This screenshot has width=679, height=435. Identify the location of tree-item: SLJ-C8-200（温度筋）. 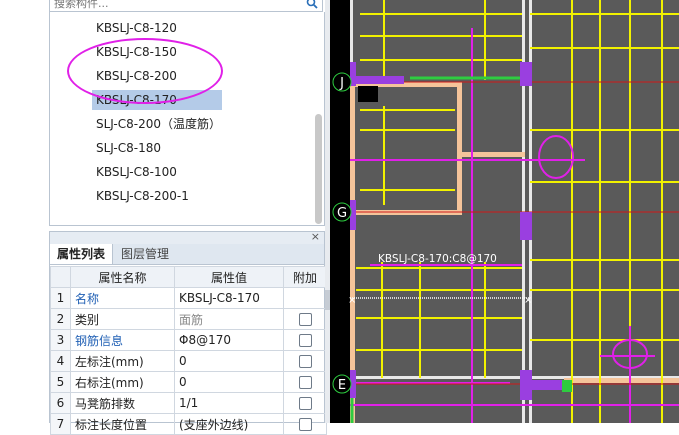
(158, 124).